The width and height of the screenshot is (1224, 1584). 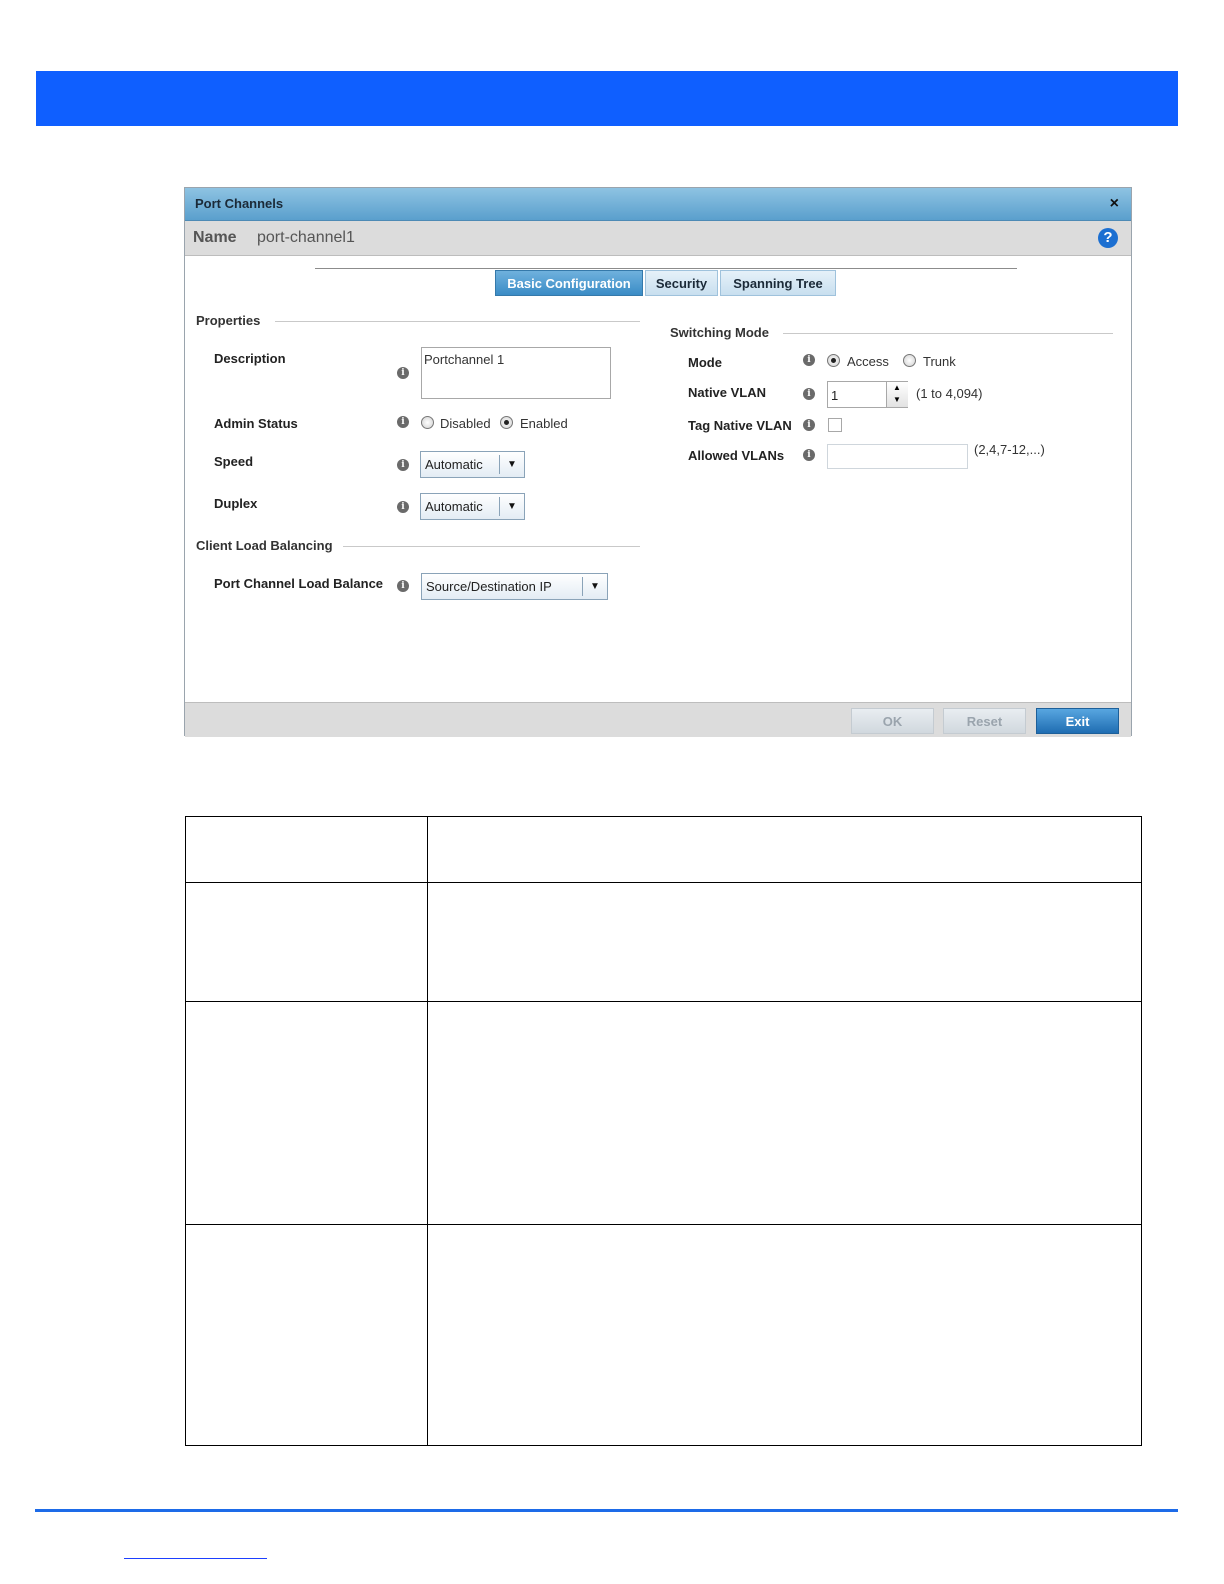 What do you see at coordinates (833, 360) in the screenshot?
I see `mode-access-radio` at bounding box center [833, 360].